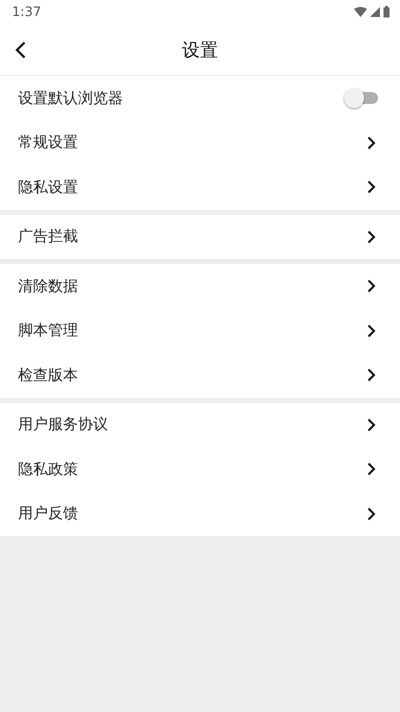  Describe the element at coordinates (20, 49) in the screenshot. I see `back-icon` at that location.